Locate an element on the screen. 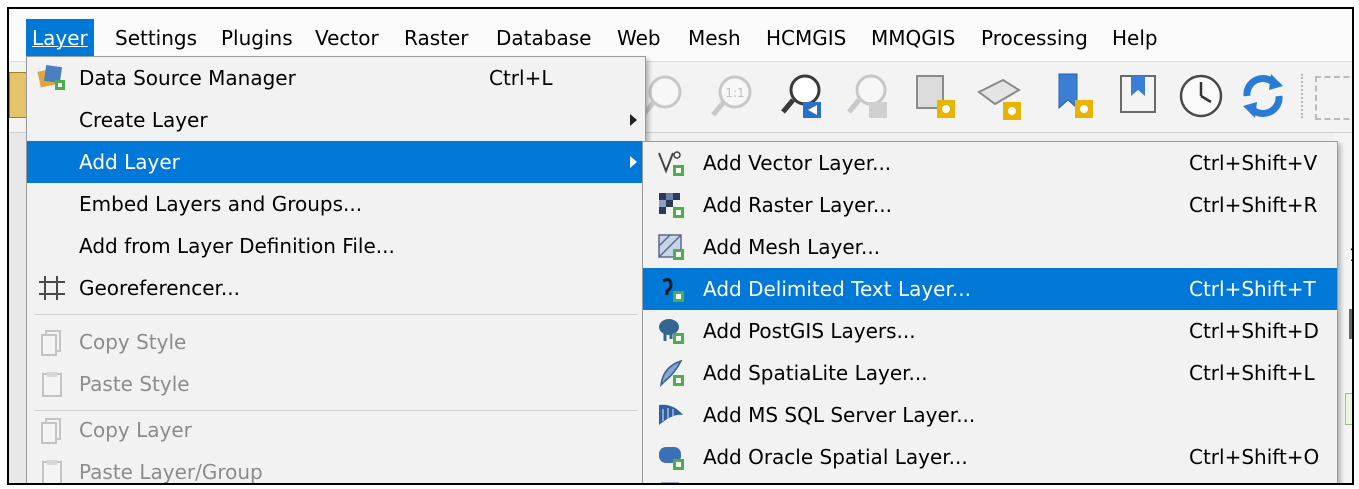 The height and width of the screenshot is (489, 1359). menu-processing: Processing is located at coordinates (1034, 38).